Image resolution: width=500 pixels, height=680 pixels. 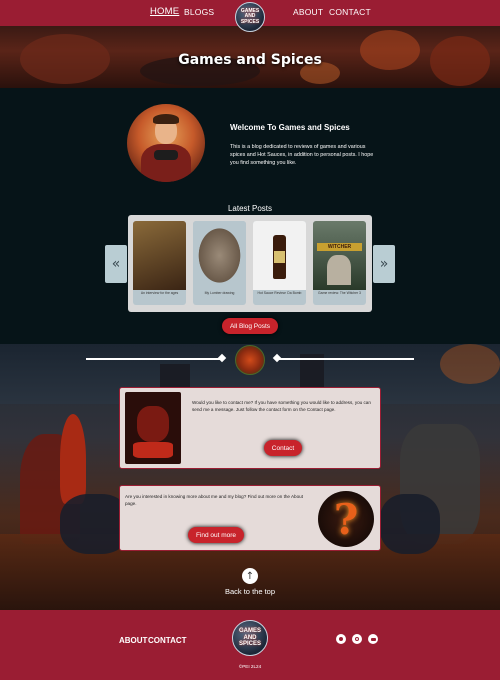 I want to click on carousel-prev-button: «, so click(x=116, y=264).